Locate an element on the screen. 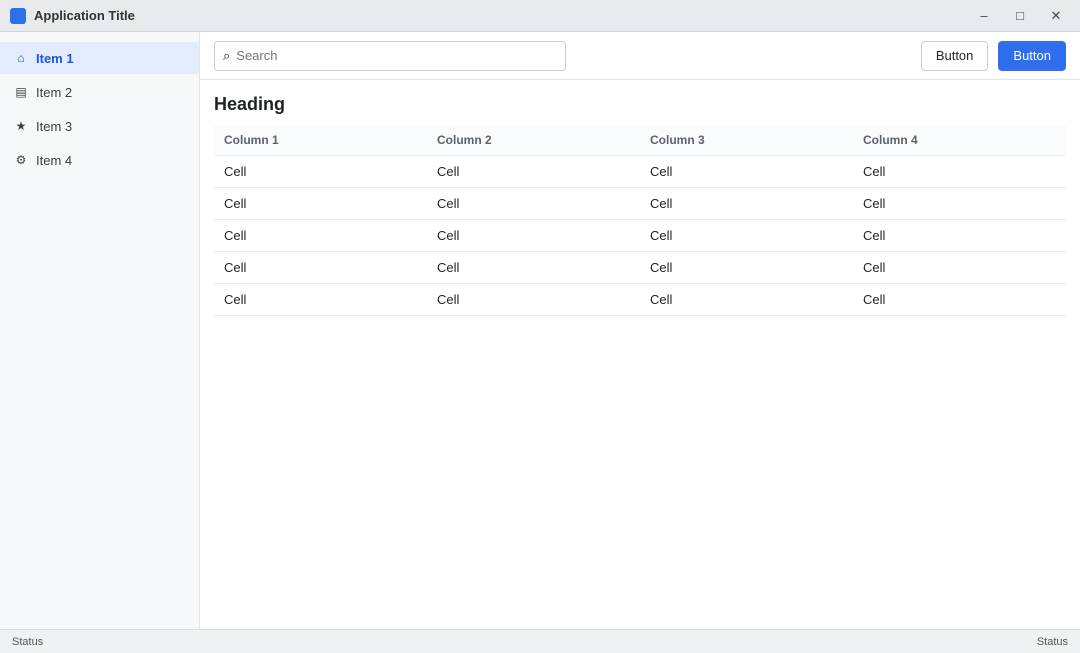 The width and height of the screenshot is (1080, 653). gear-icon: ⚙ is located at coordinates (21, 160).